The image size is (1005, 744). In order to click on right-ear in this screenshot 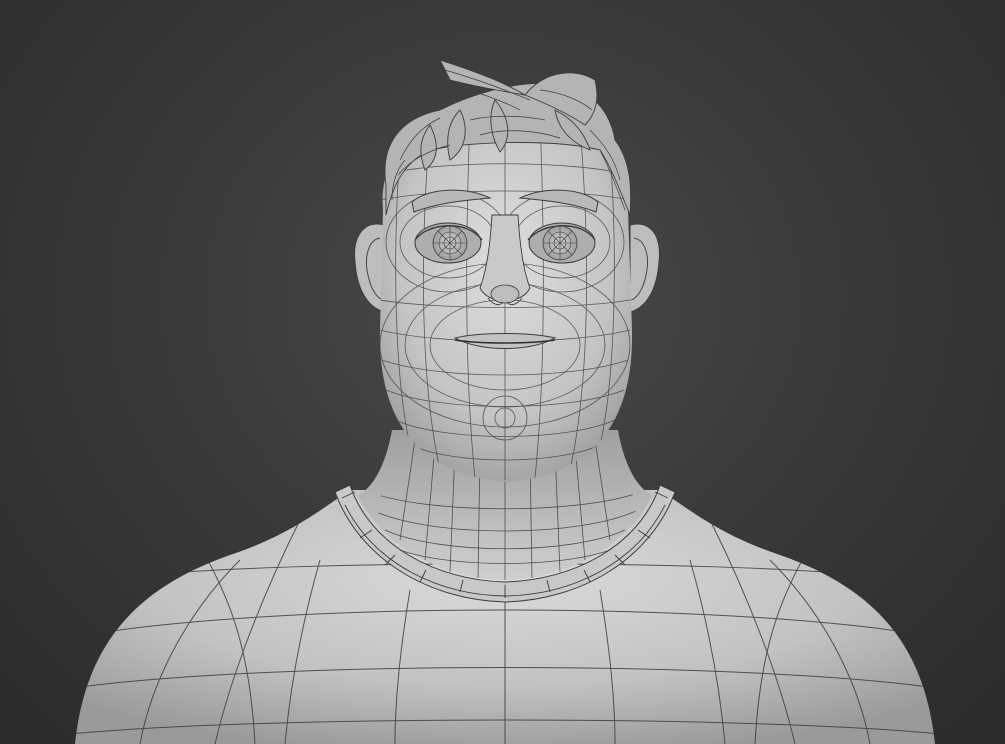, I will do `click(644, 268)`.